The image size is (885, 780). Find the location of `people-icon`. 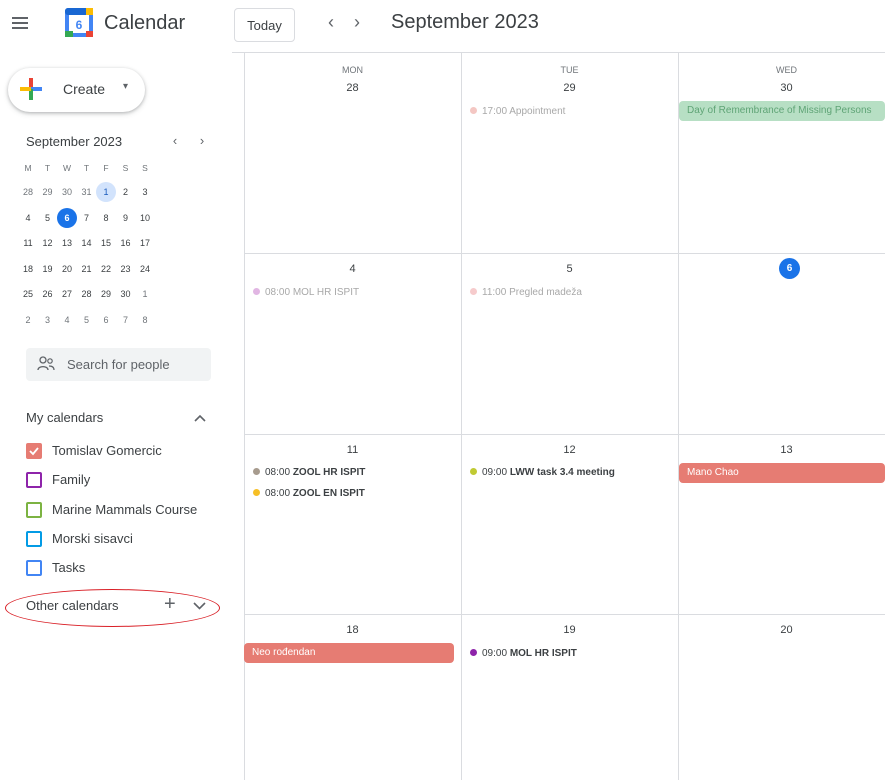

people-icon is located at coordinates (46, 363).